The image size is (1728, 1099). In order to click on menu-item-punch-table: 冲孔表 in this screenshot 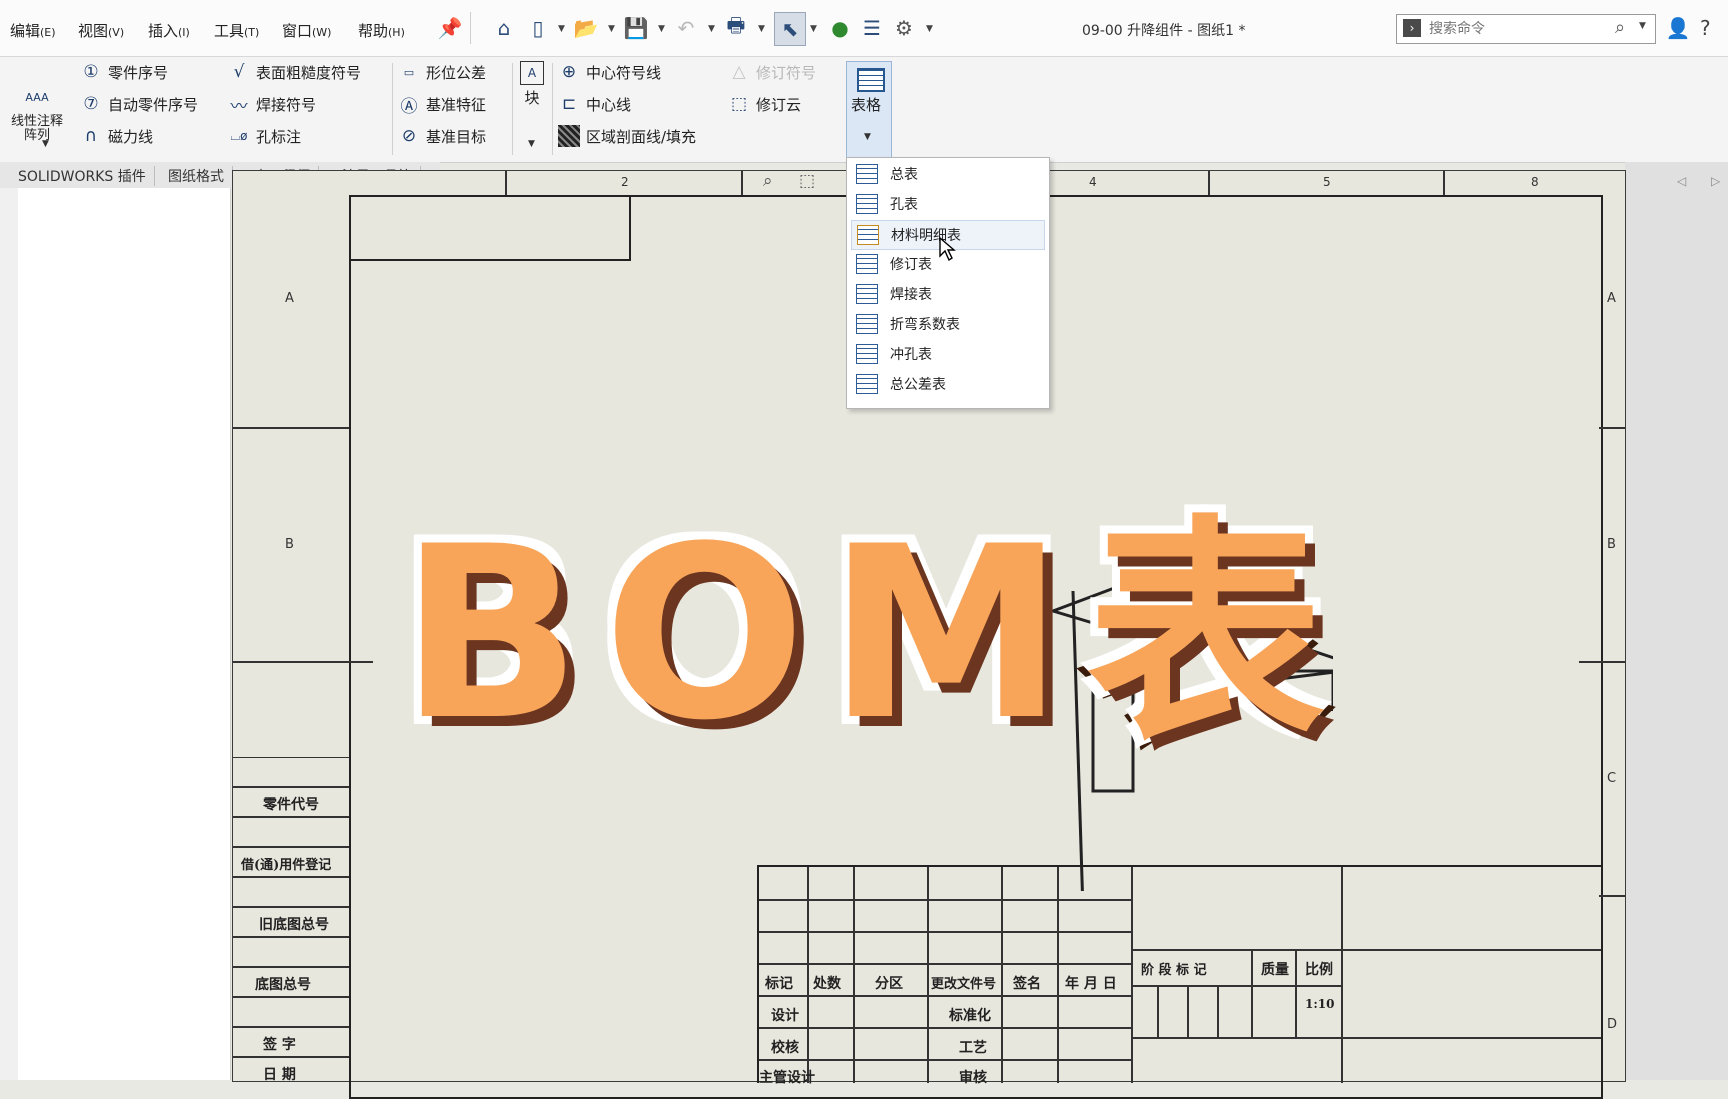, I will do `click(947, 354)`.